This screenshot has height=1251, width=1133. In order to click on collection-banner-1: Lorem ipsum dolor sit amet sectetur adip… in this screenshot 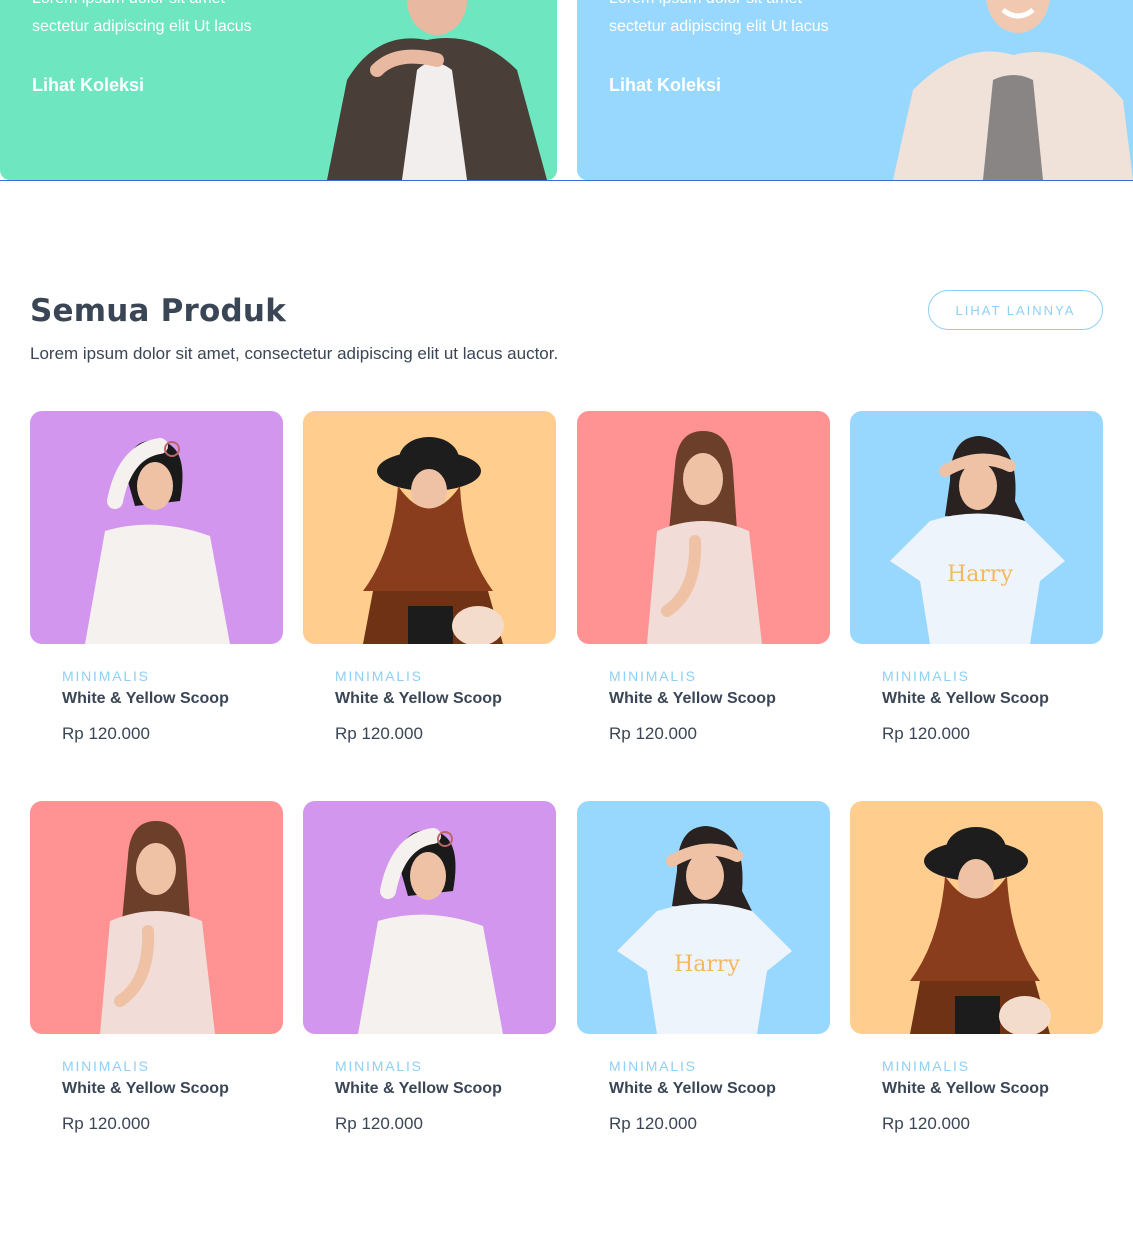, I will do `click(278, 90)`.